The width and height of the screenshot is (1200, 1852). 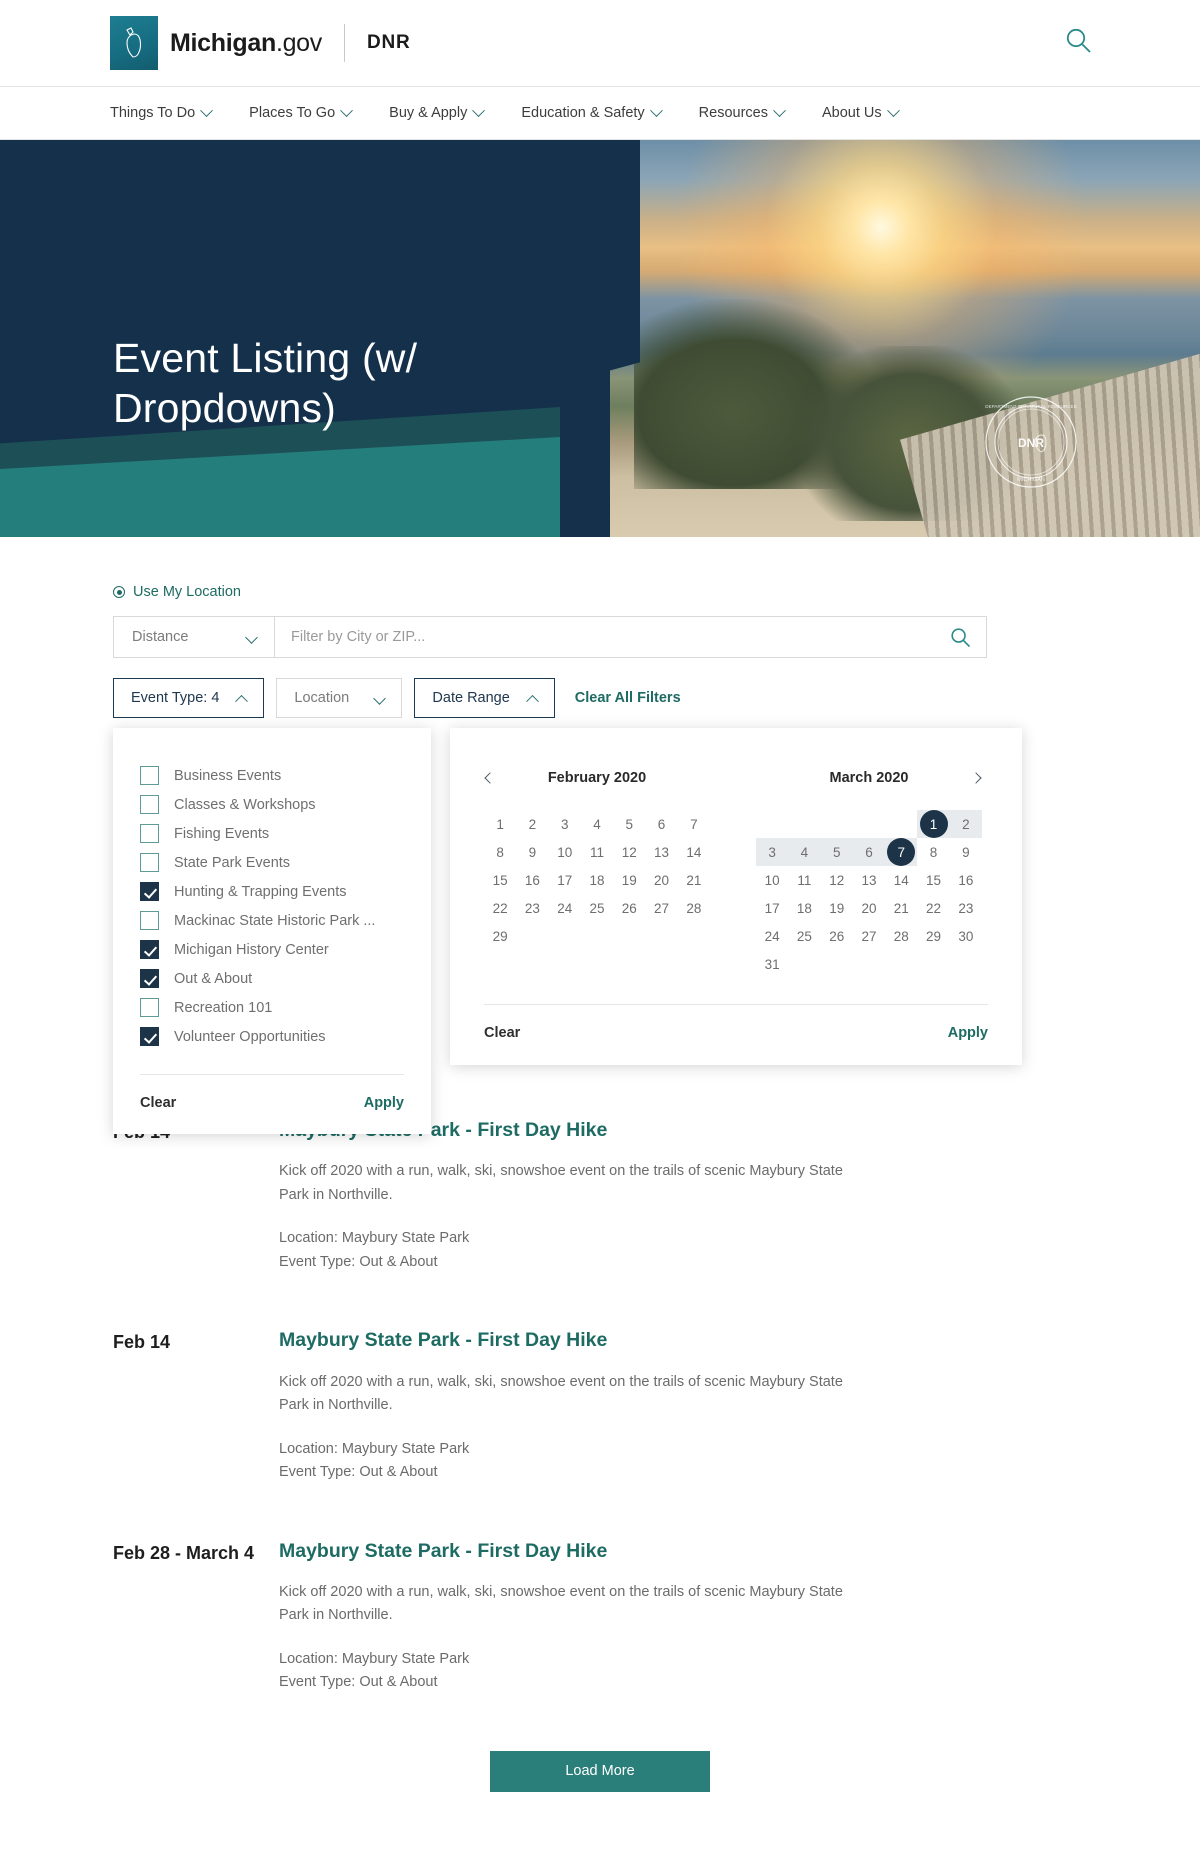 I want to click on date-range-clear-button: Clear, so click(x=502, y=1033).